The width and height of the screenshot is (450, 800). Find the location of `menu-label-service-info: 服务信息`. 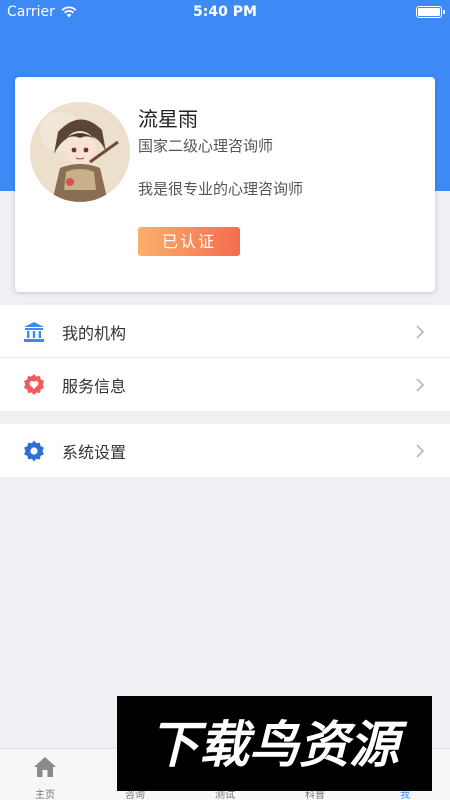

menu-label-service-info: 服务信息 is located at coordinates (94, 386).